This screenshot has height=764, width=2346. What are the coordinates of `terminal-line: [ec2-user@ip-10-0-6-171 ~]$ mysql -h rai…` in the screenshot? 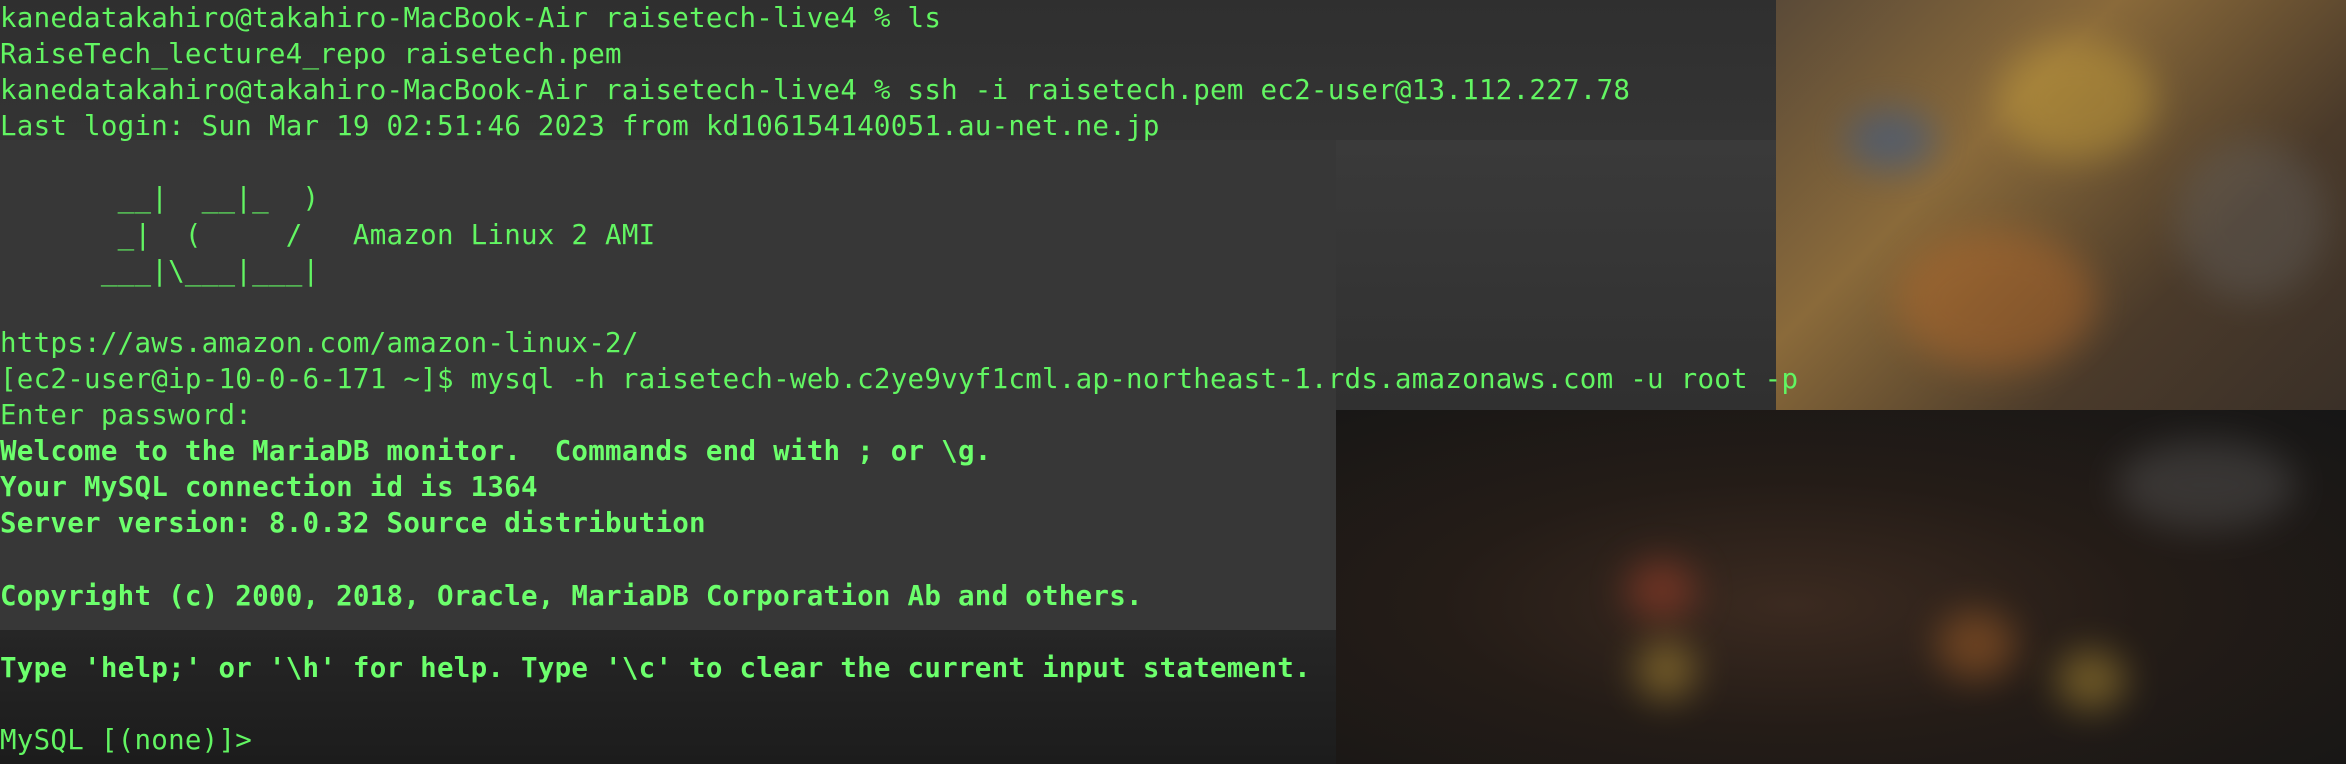 It's located at (899, 378).